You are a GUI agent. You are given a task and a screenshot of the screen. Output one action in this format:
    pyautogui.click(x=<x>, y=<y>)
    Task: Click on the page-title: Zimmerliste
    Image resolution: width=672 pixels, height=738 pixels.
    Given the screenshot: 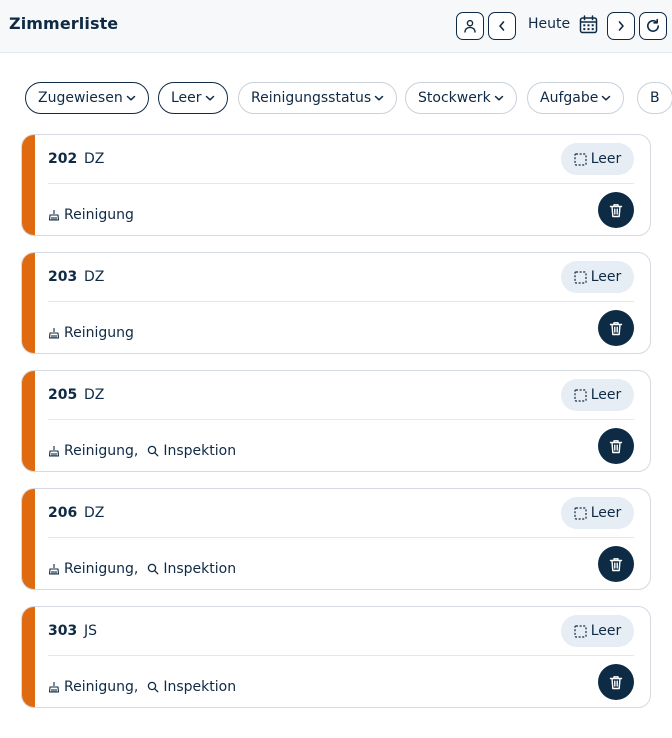 What is the action you would take?
    pyautogui.click(x=64, y=23)
    